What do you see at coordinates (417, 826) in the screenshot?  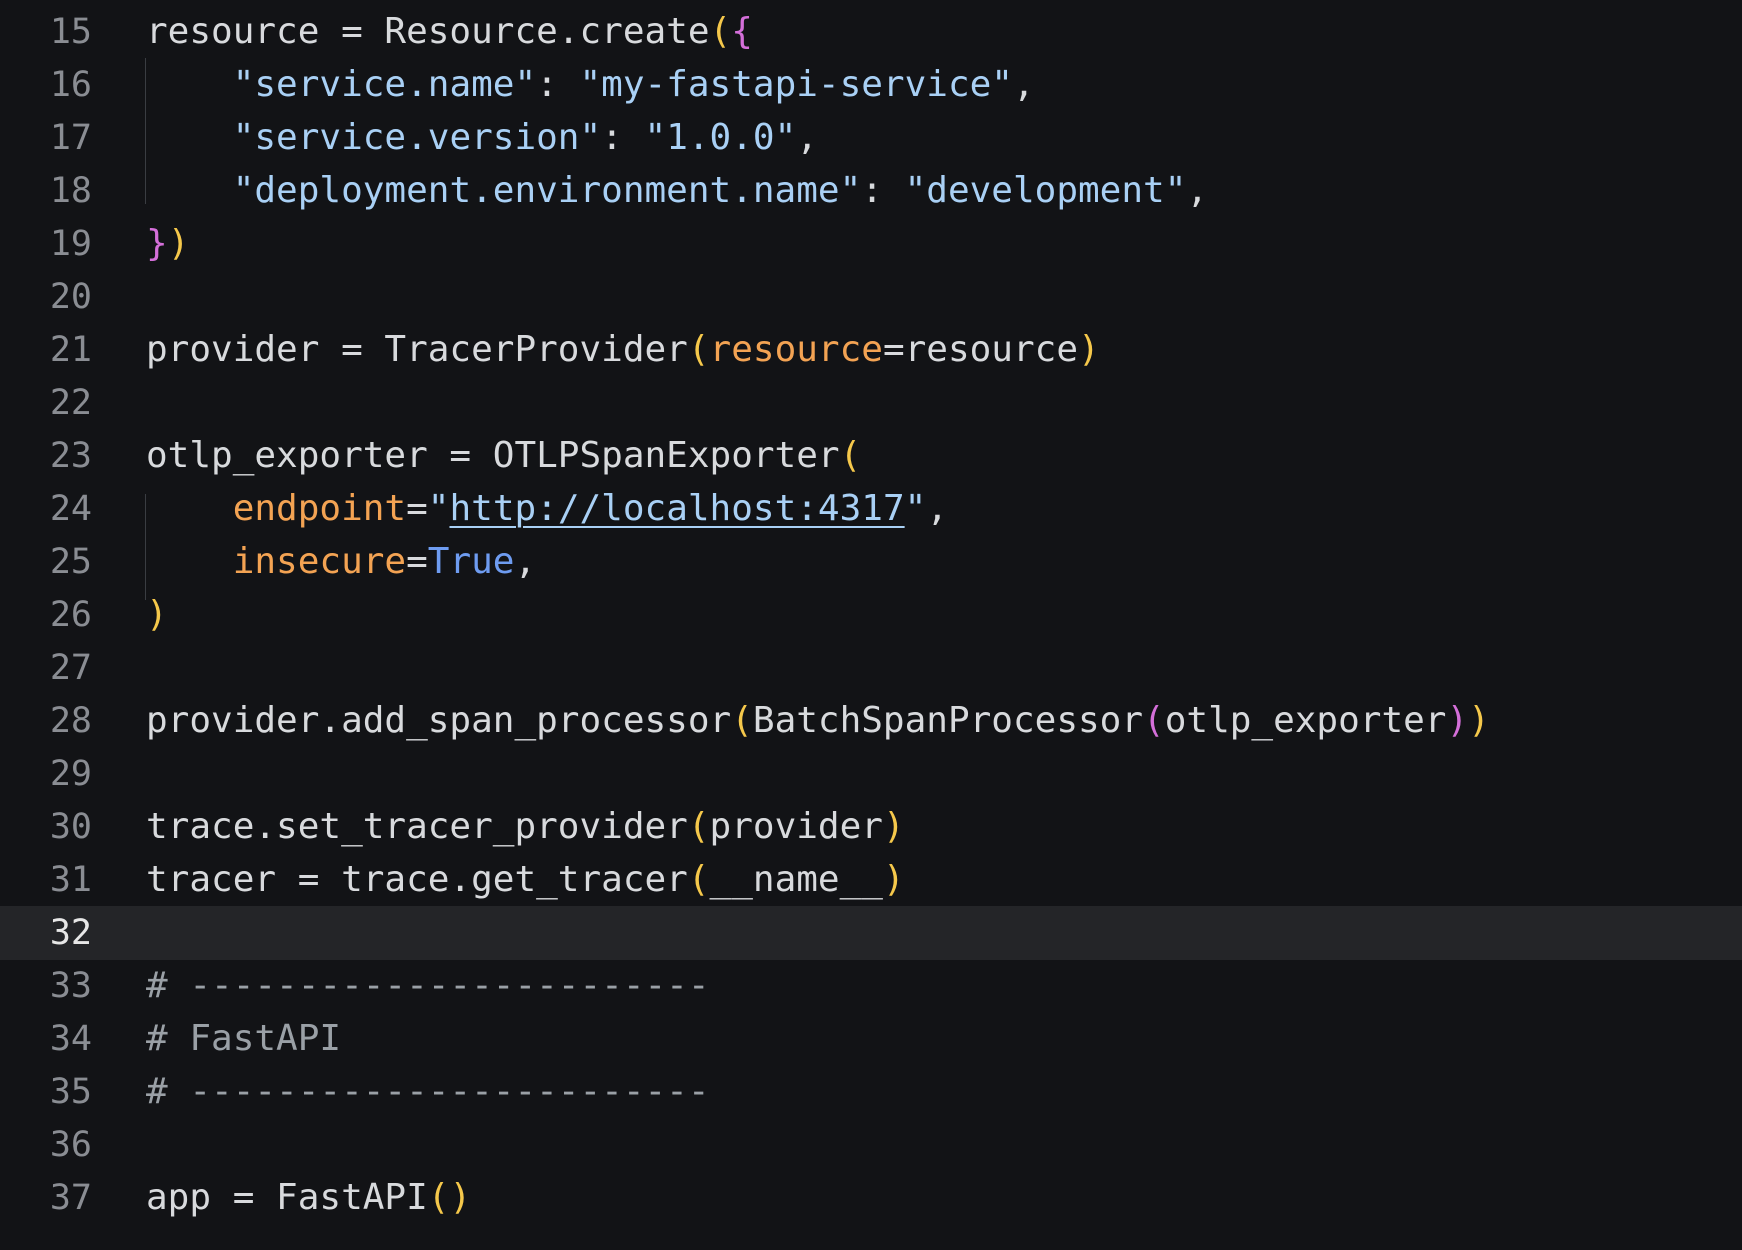 I see `code-token: trace.set_tracer_provider` at bounding box center [417, 826].